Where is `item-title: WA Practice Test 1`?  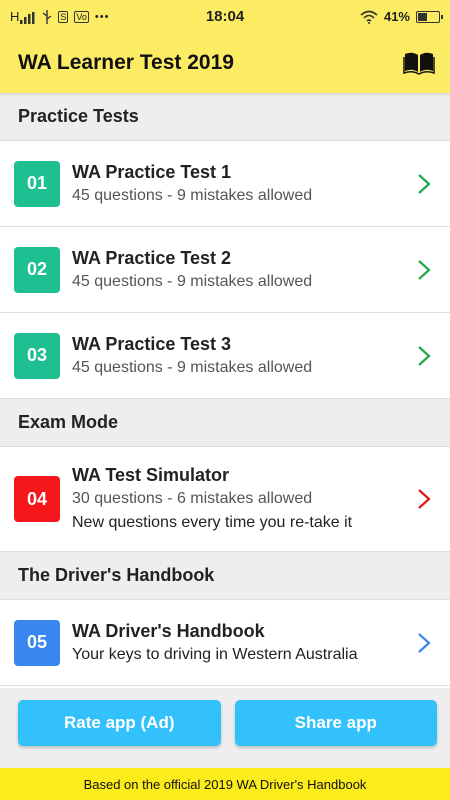 item-title: WA Practice Test 1 is located at coordinates (152, 171).